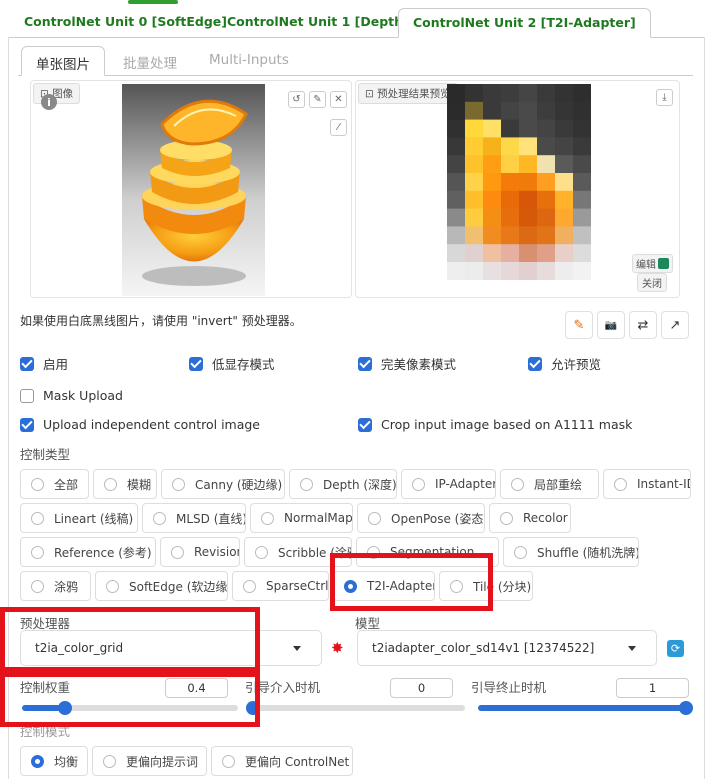 Image resolution: width=705 pixels, height=779 pixels. Describe the element at coordinates (359, 708) in the screenshot. I see `slider-track` at that location.